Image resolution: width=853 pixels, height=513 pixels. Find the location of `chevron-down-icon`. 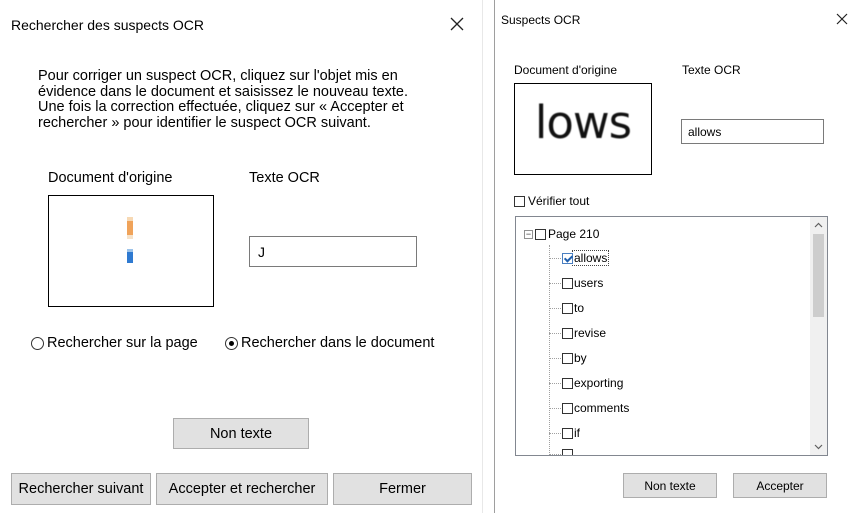

chevron-down-icon is located at coordinates (818, 446).